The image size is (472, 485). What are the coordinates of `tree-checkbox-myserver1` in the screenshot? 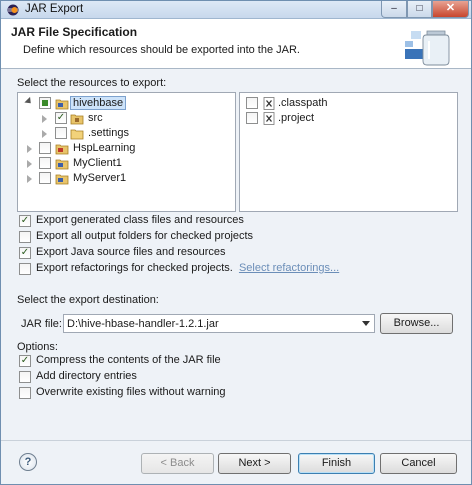 It's located at (45, 178).